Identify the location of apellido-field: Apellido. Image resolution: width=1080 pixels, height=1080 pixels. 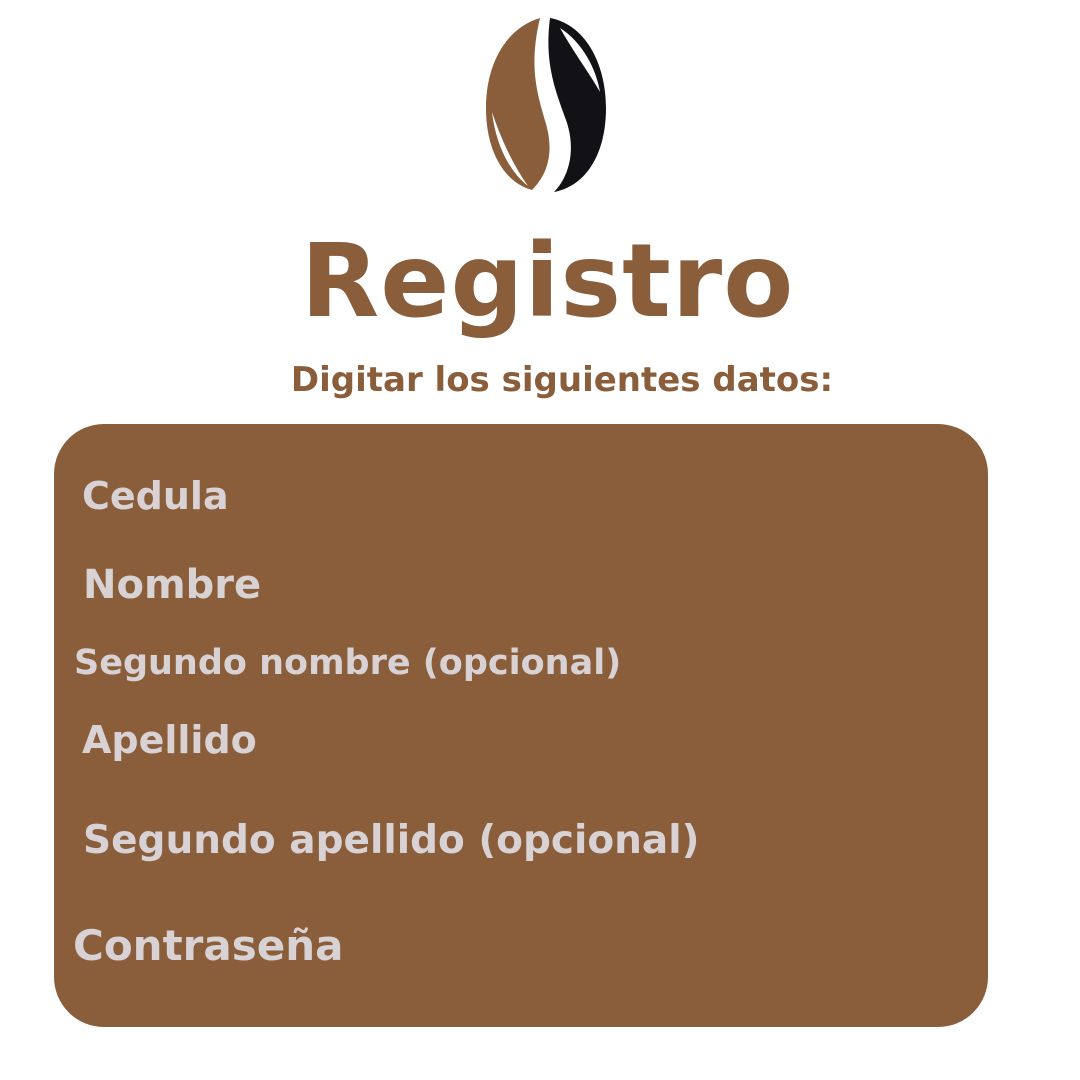
(169, 740).